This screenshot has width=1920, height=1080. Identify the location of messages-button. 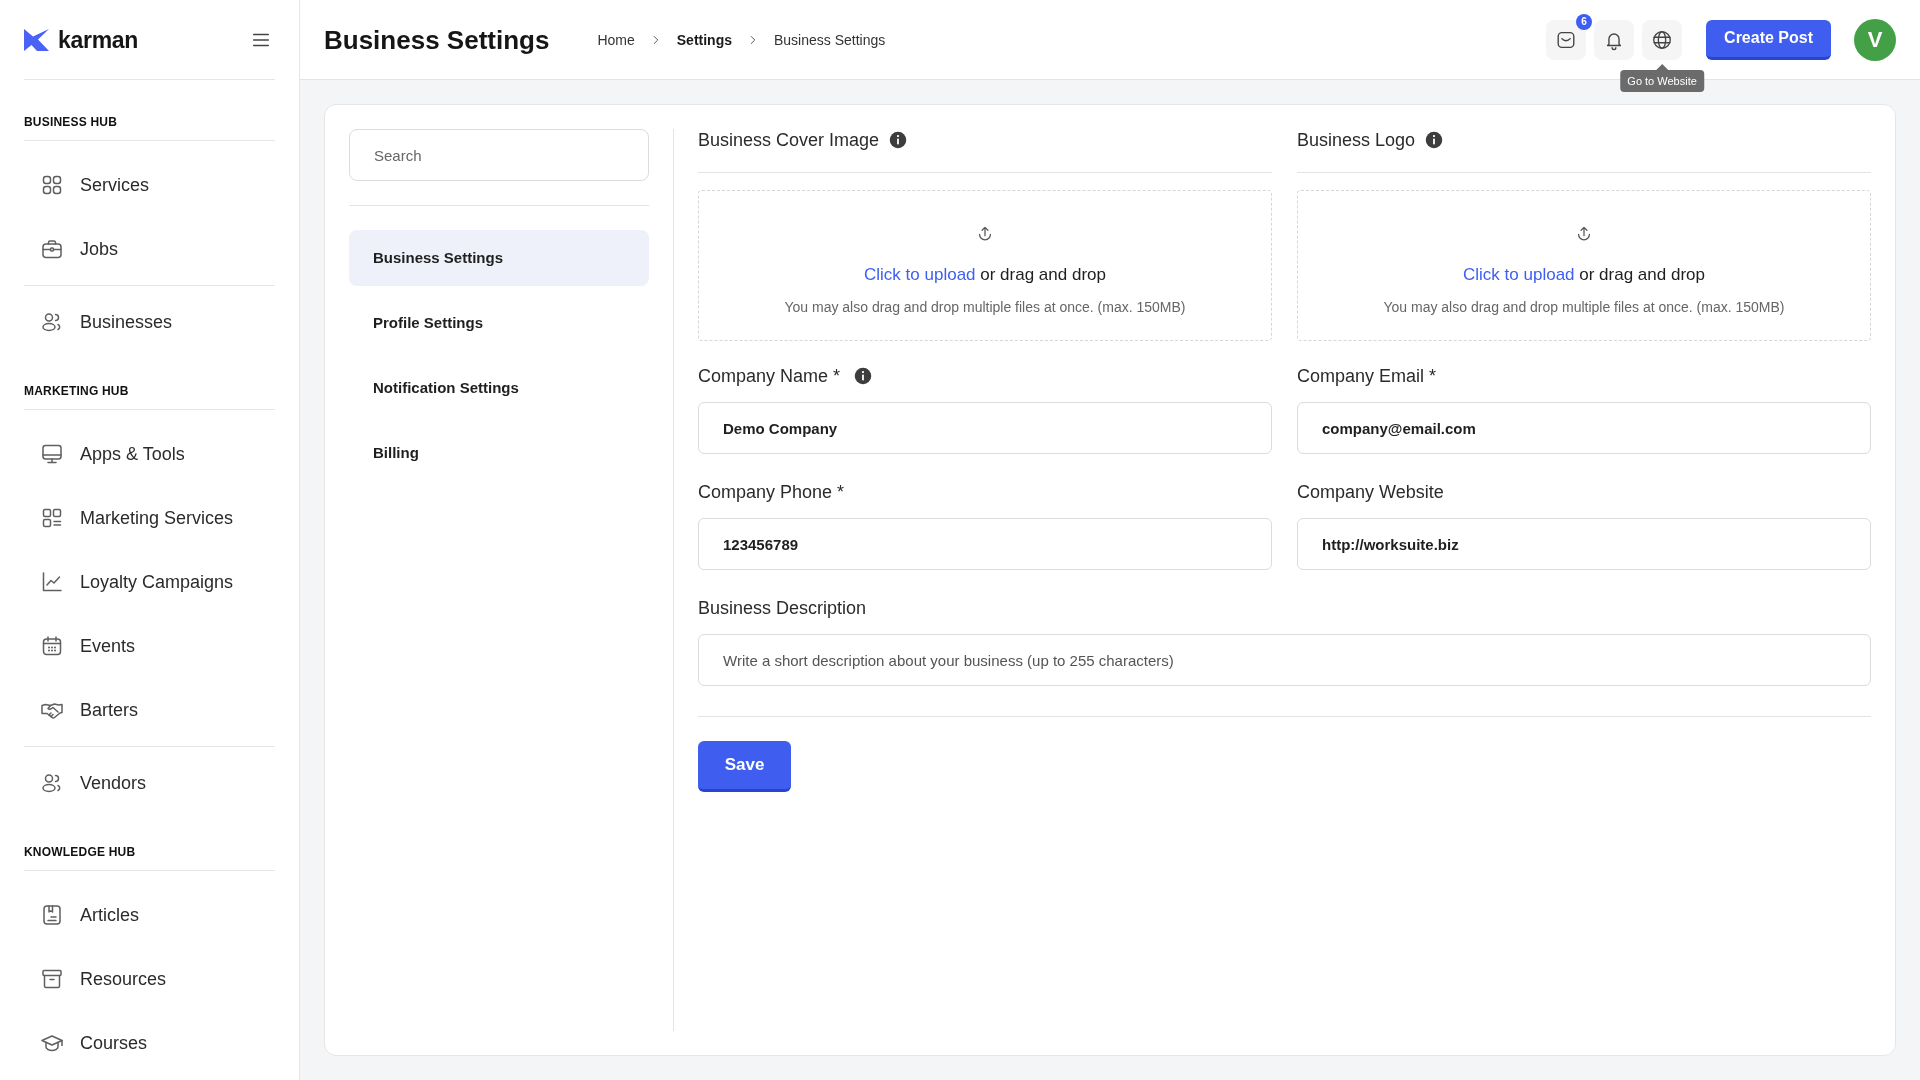
(1566, 39).